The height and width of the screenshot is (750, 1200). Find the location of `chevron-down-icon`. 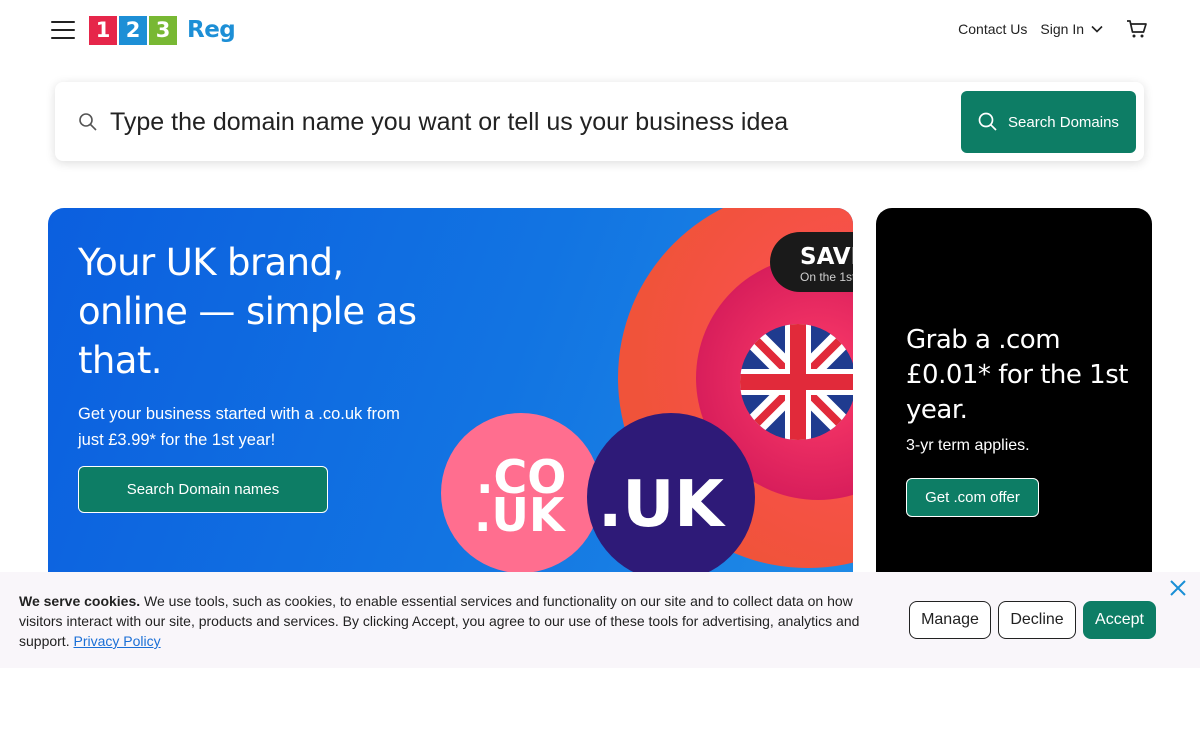

chevron-down-icon is located at coordinates (1097, 29).